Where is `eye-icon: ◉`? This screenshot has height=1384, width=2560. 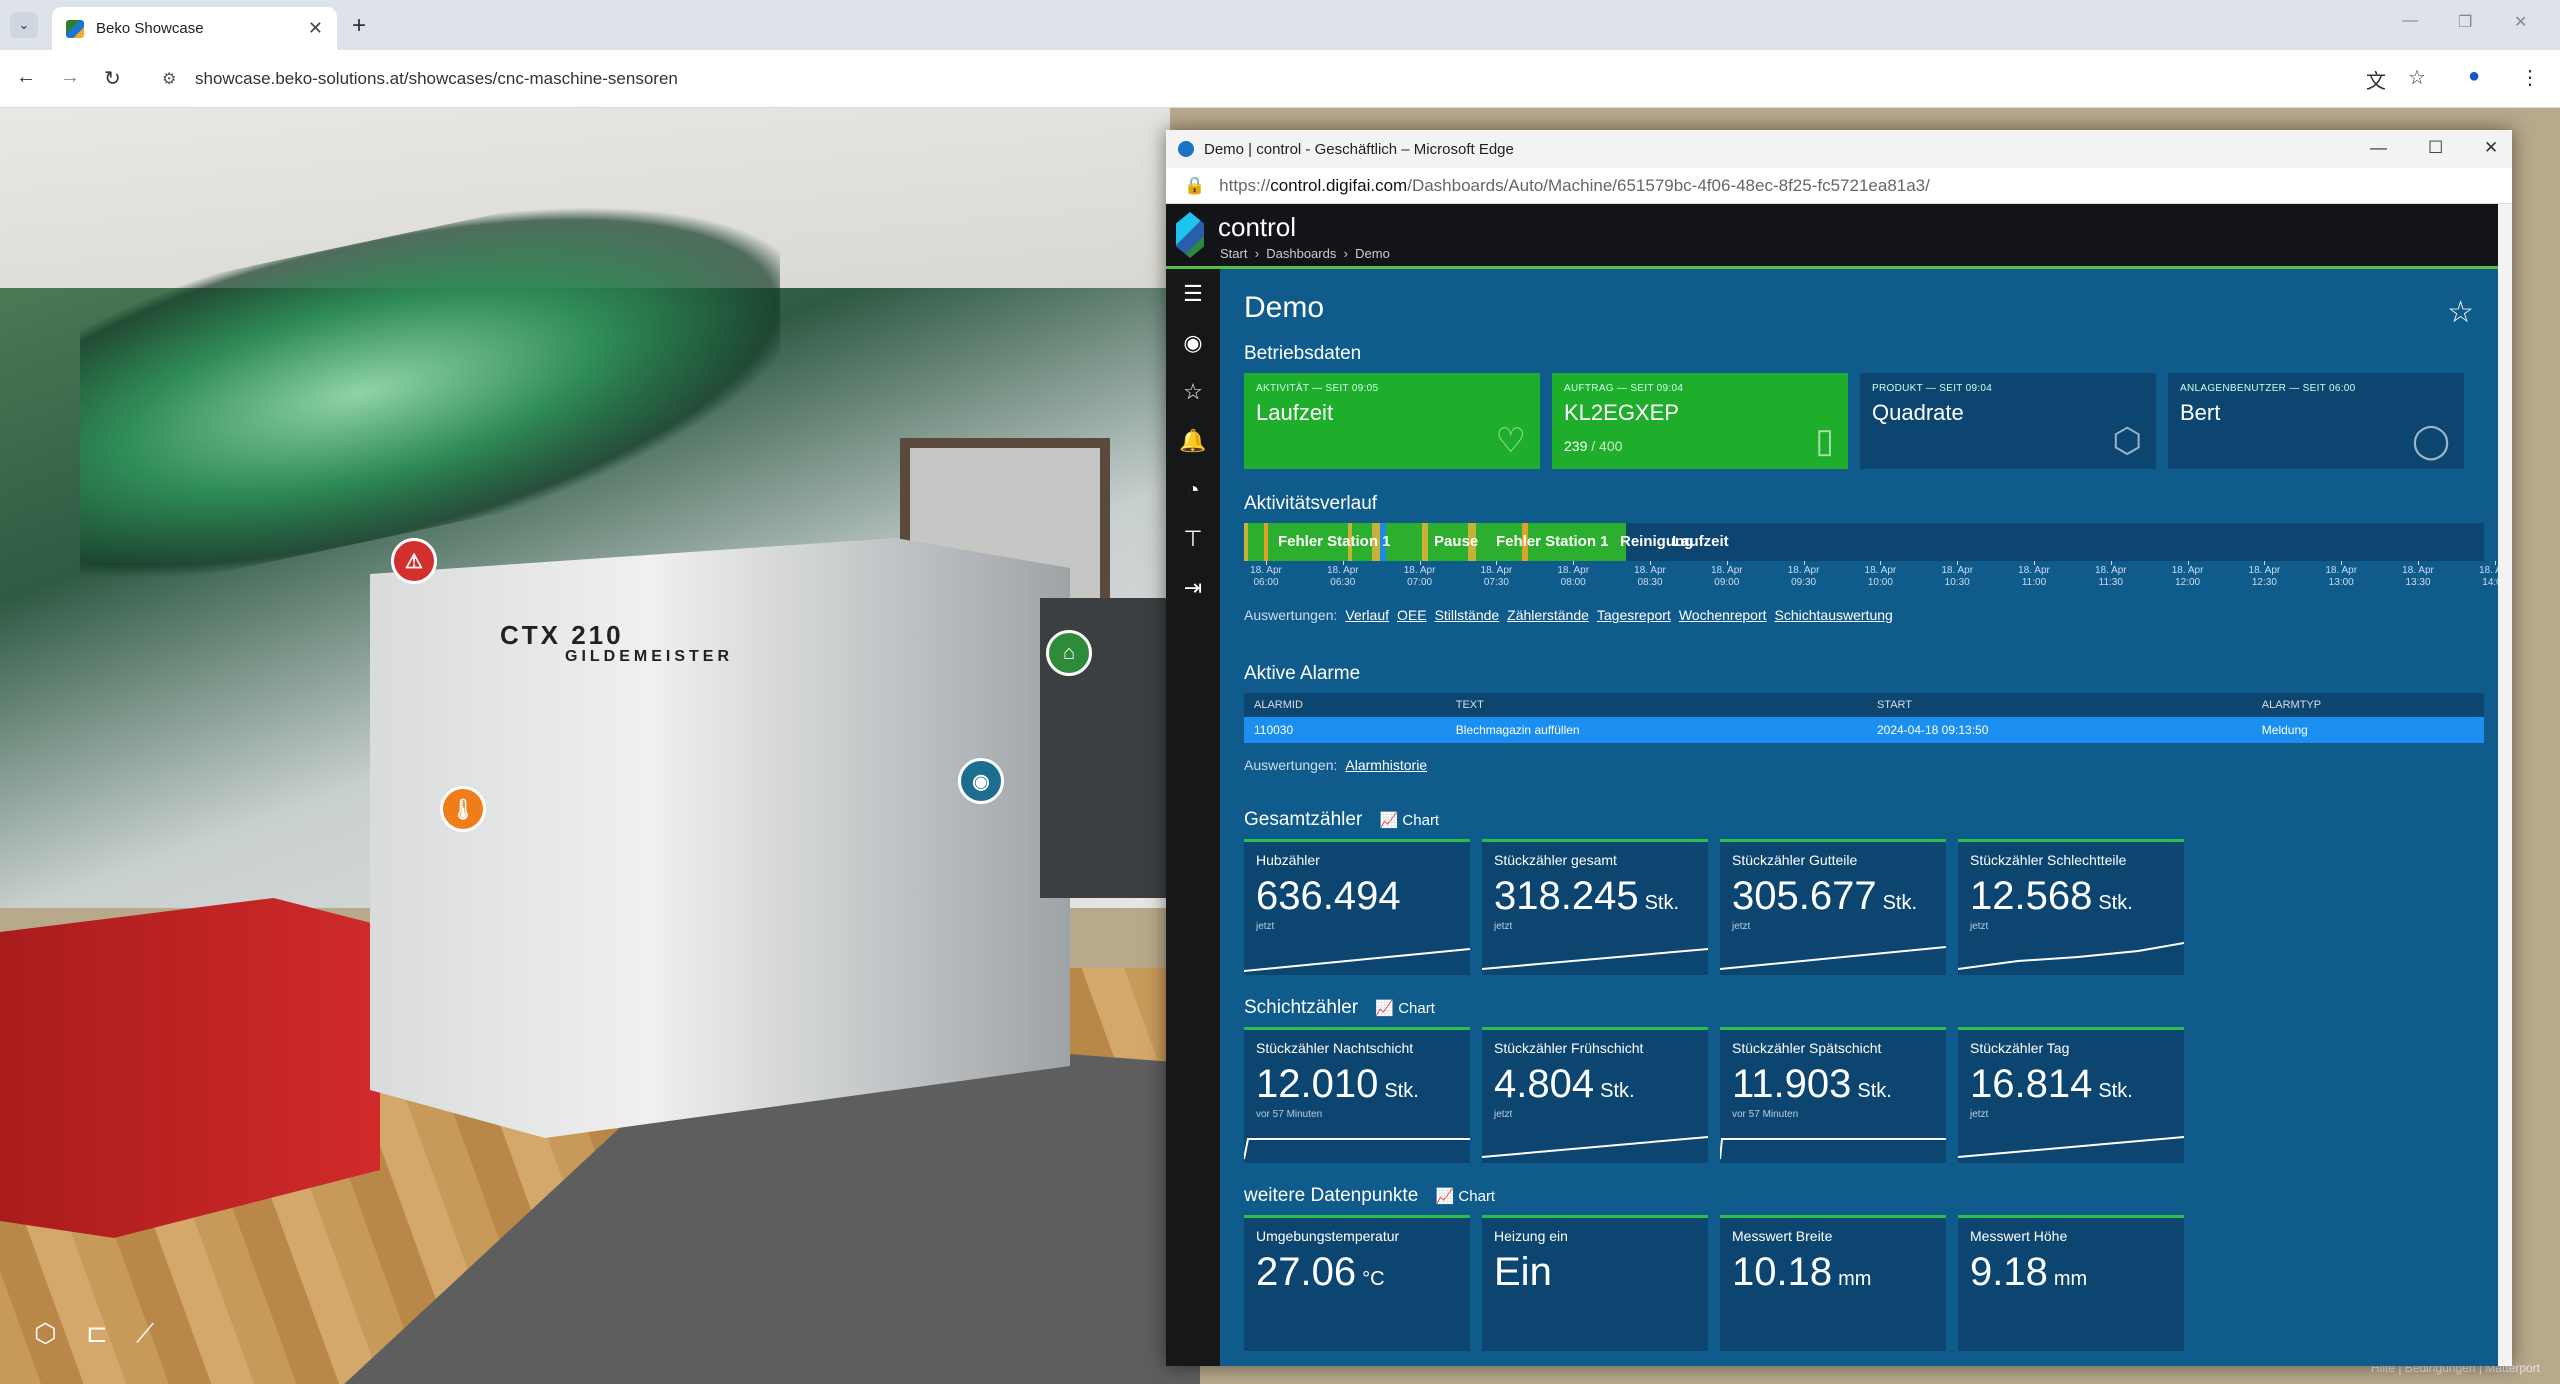
eye-icon: ◉ is located at coordinates (1193, 342).